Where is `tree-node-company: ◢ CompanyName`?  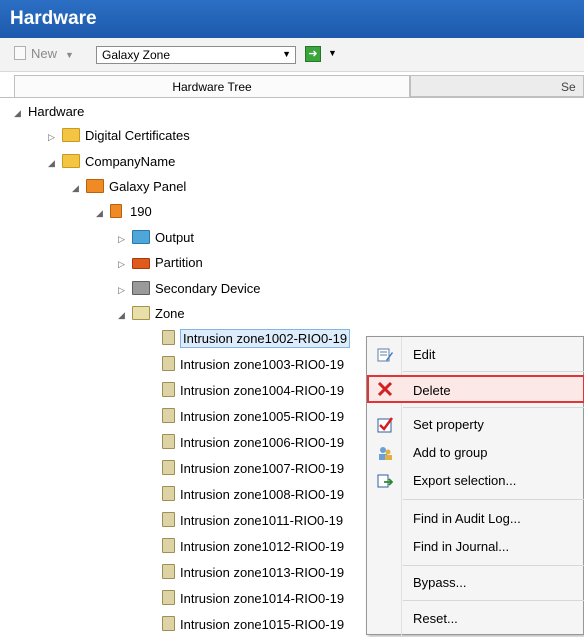
tree-node-company: ◢ CompanyName is located at coordinates (111, 162).